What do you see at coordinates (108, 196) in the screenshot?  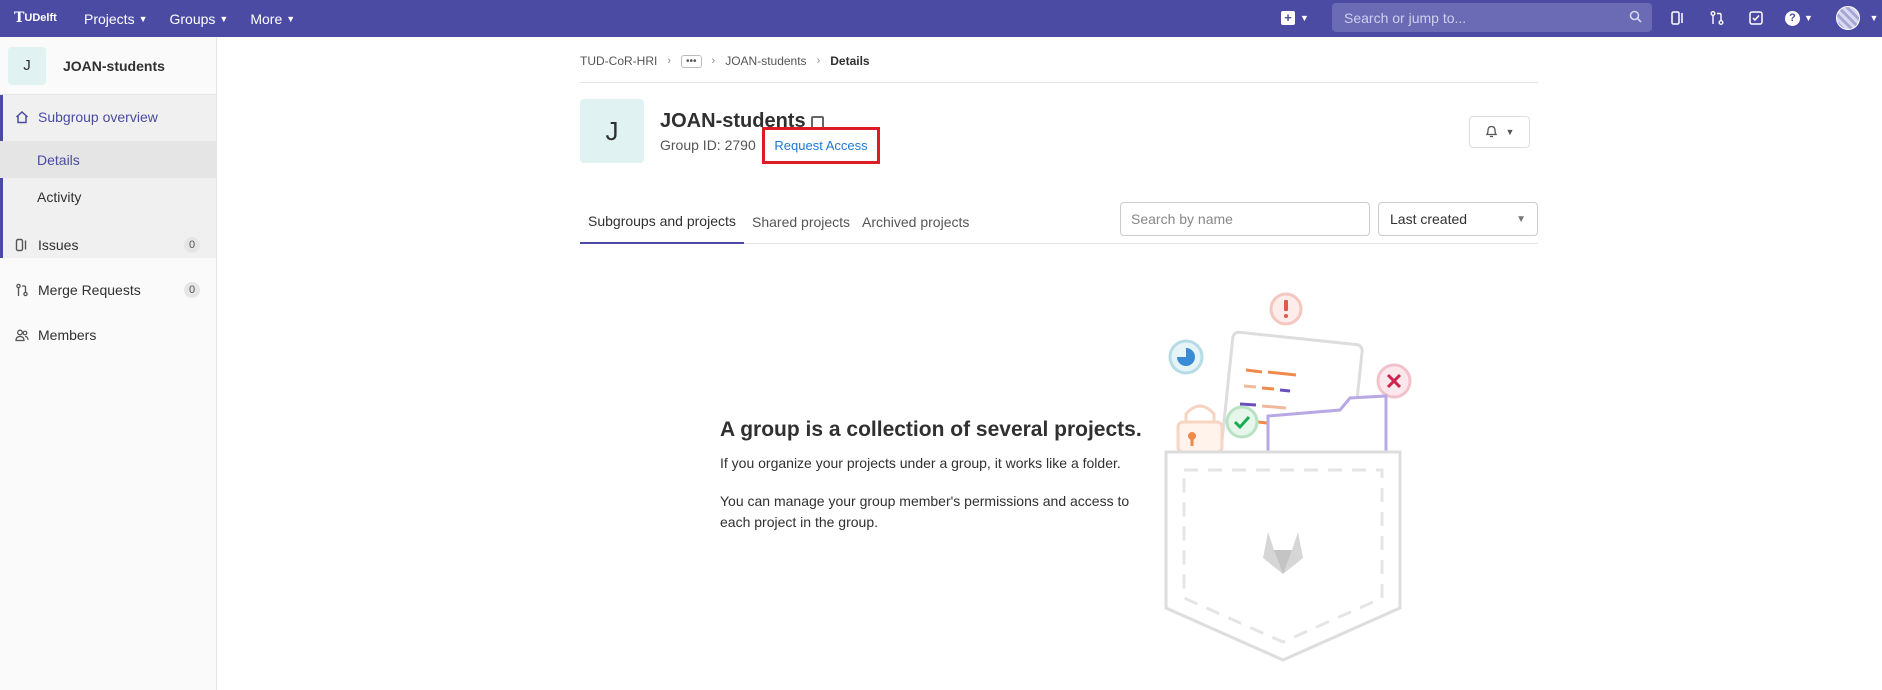 I see `sidebar-item-activity: Activity` at bounding box center [108, 196].